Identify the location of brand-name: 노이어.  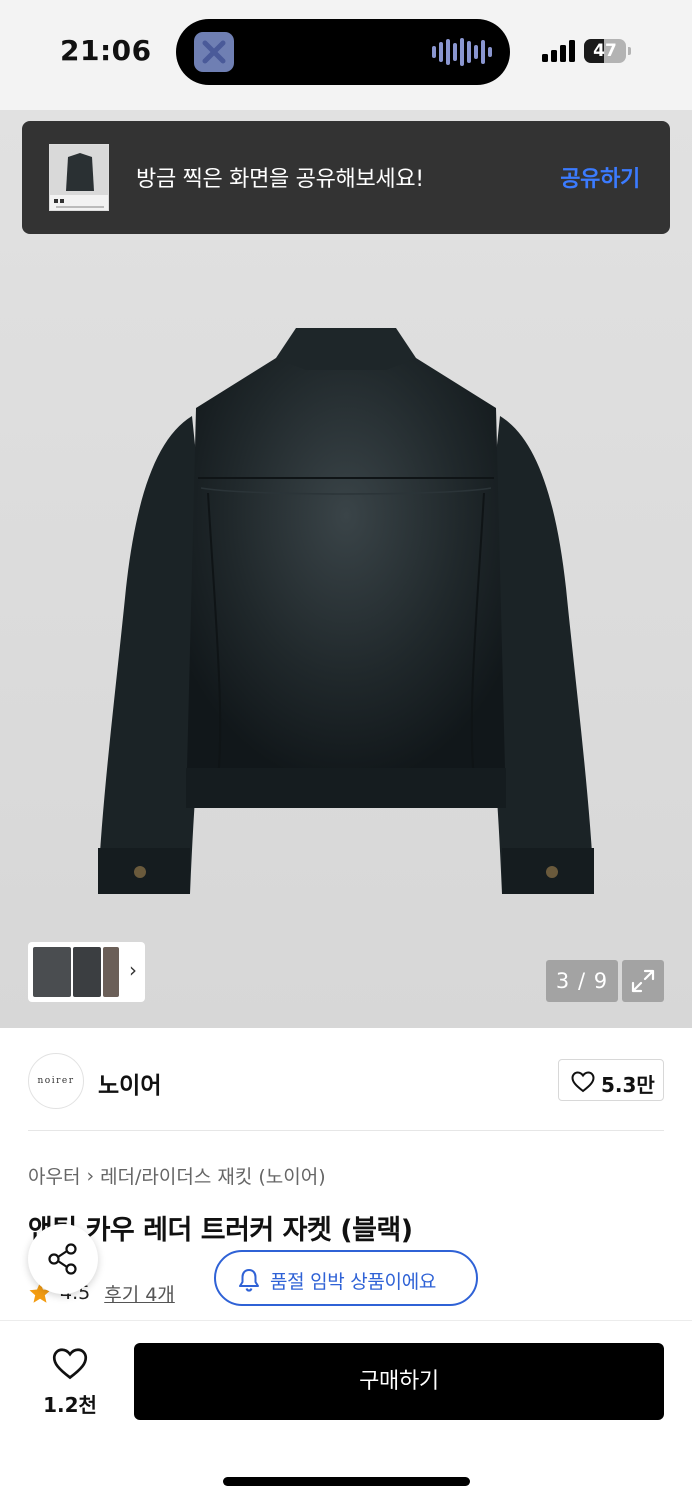
(129, 1083).